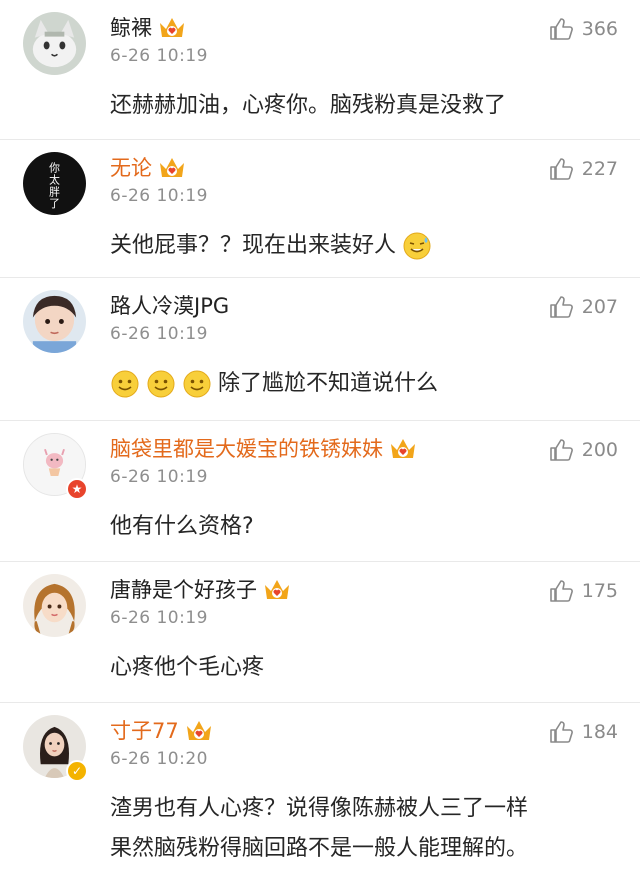  Describe the element at coordinates (54, 605) in the screenshot. I see `girl-illustration-avatar-icon` at that location.